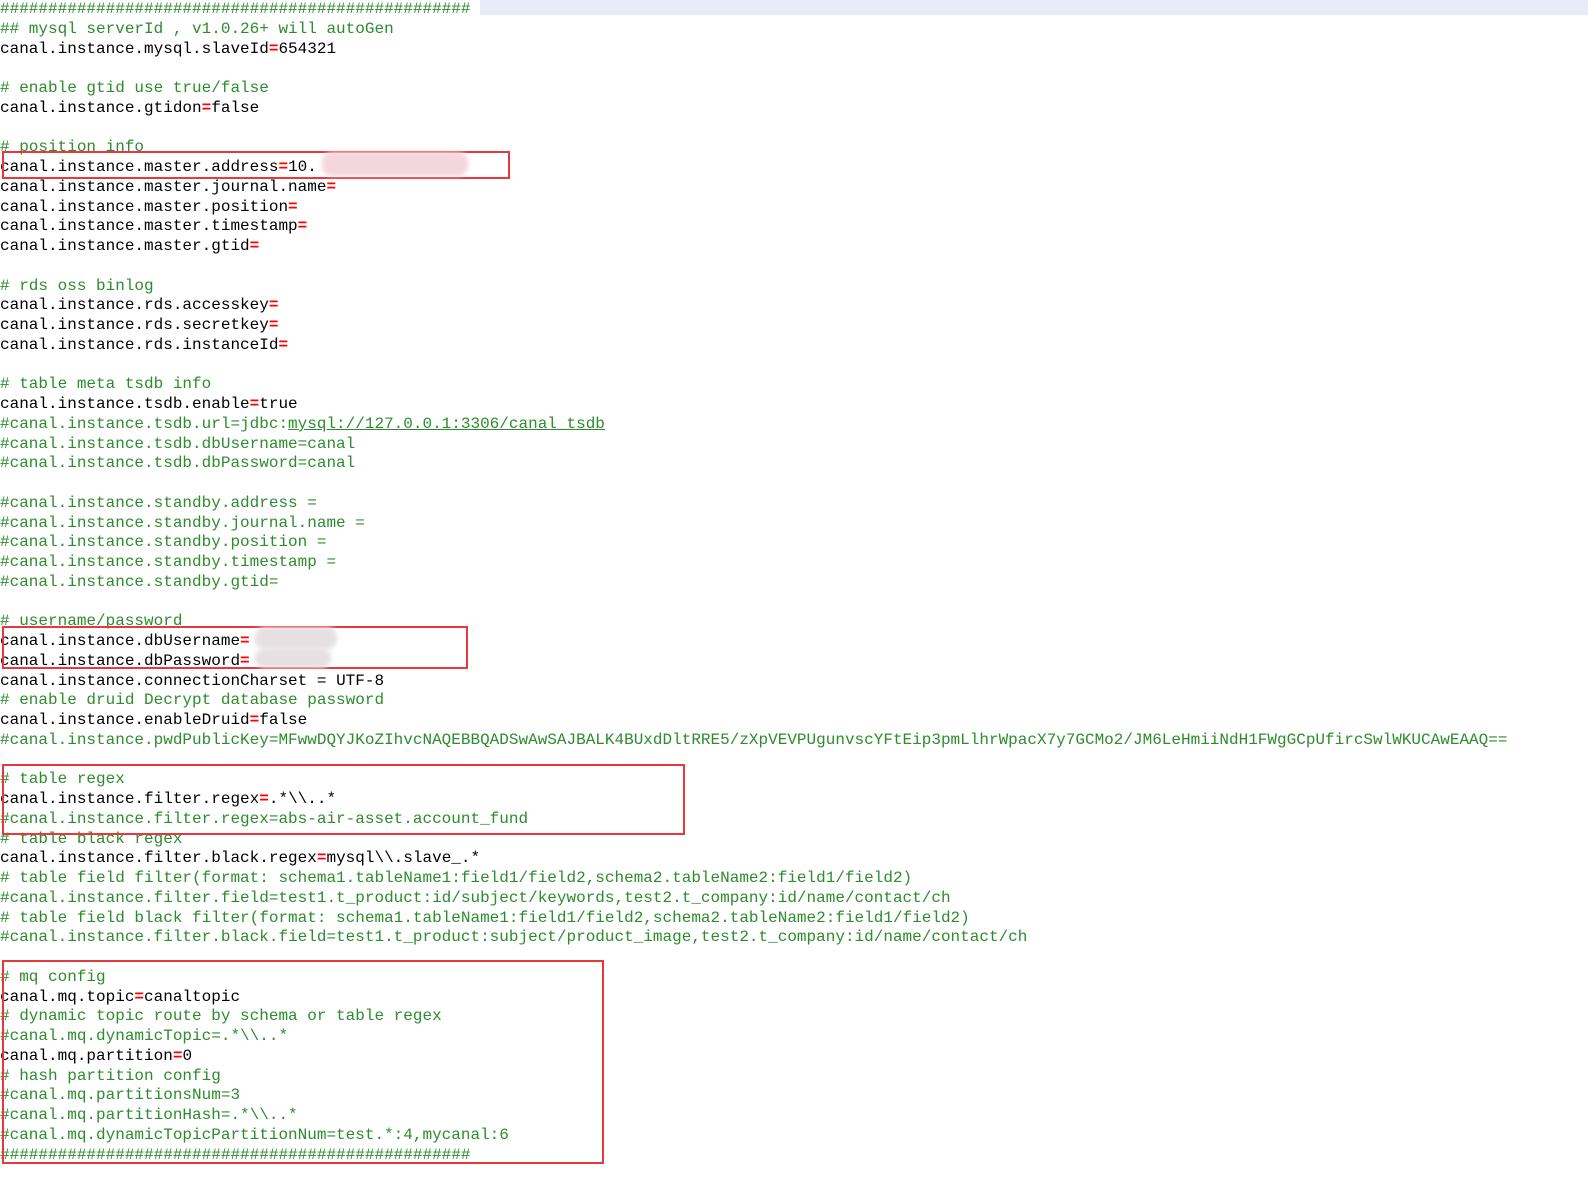  What do you see at coordinates (293, 658) in the screenshot?
I see `redacted-password` at bounding box center [293, 658].